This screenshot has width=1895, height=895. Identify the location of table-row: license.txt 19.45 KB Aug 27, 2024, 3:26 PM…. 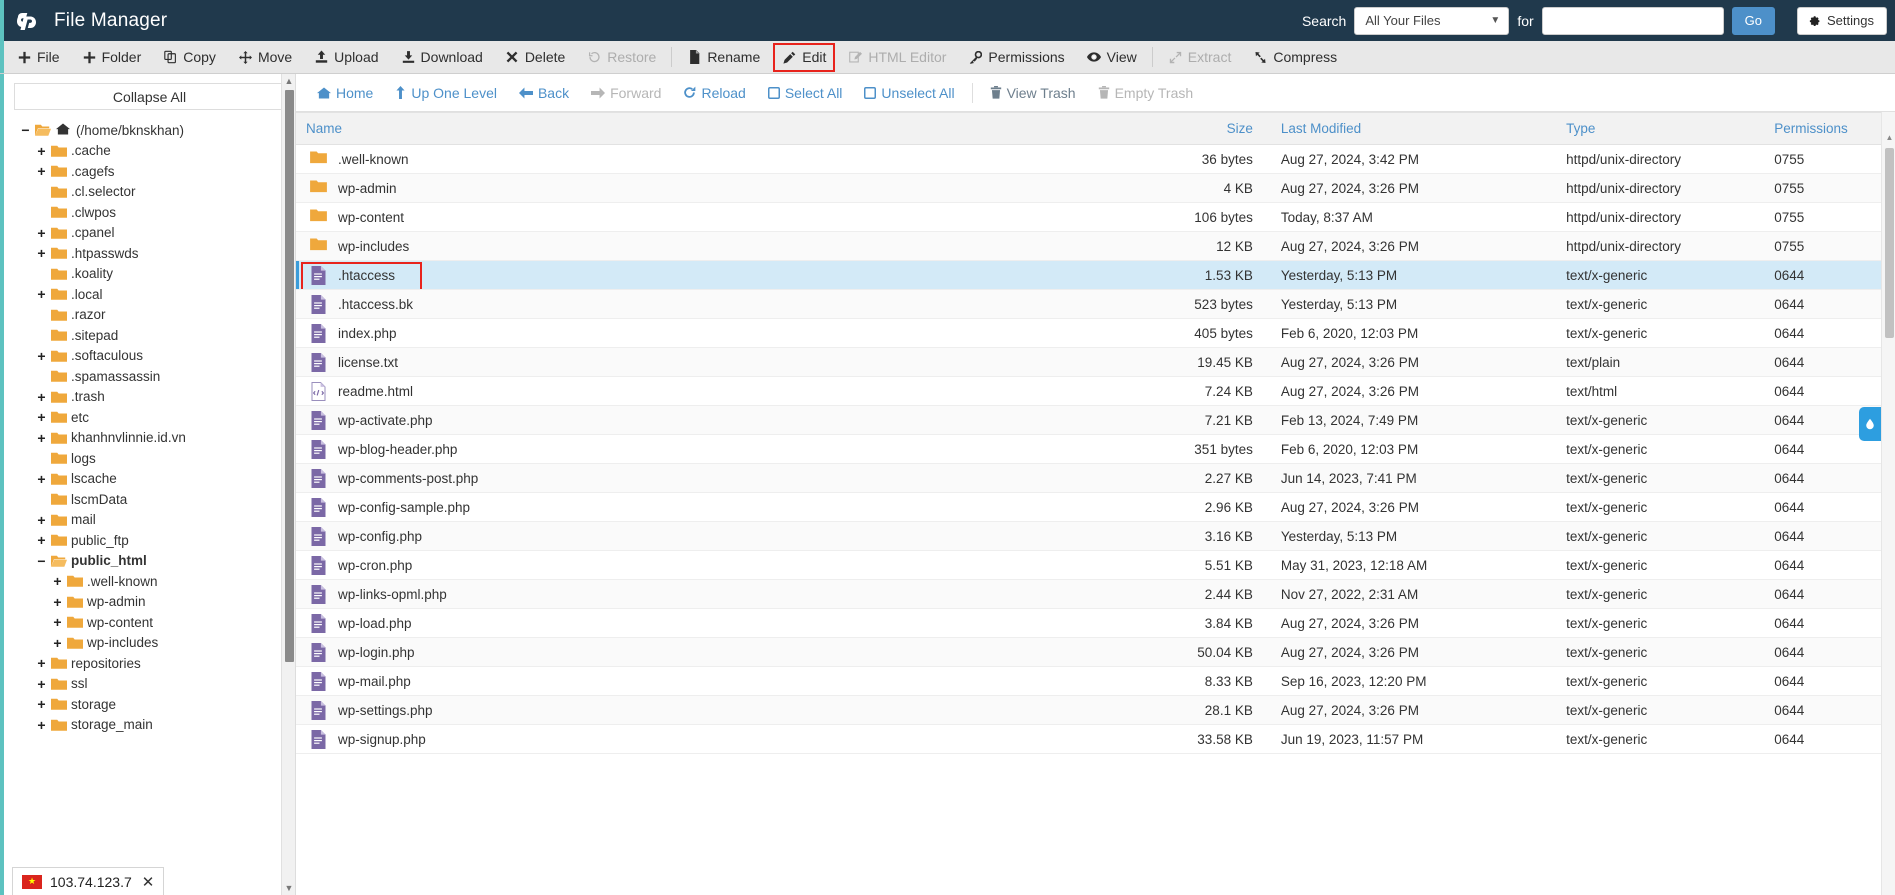
(1095, 362).